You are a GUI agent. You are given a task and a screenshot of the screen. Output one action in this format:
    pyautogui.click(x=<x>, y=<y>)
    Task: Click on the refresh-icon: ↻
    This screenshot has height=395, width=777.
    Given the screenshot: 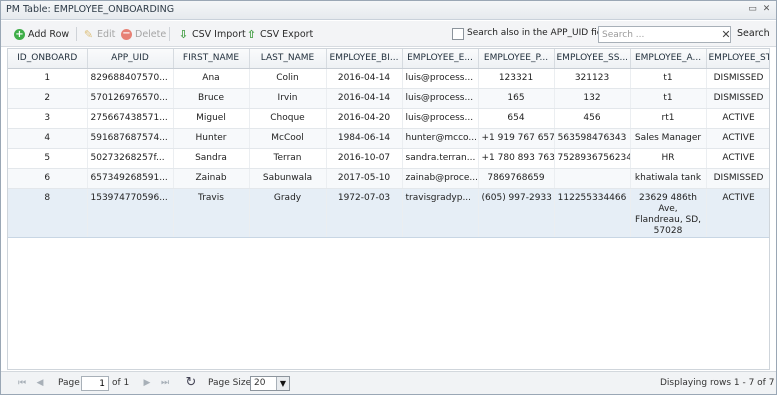 What is the action you would take?
    pyautogui.click(x=191, y=382)
    